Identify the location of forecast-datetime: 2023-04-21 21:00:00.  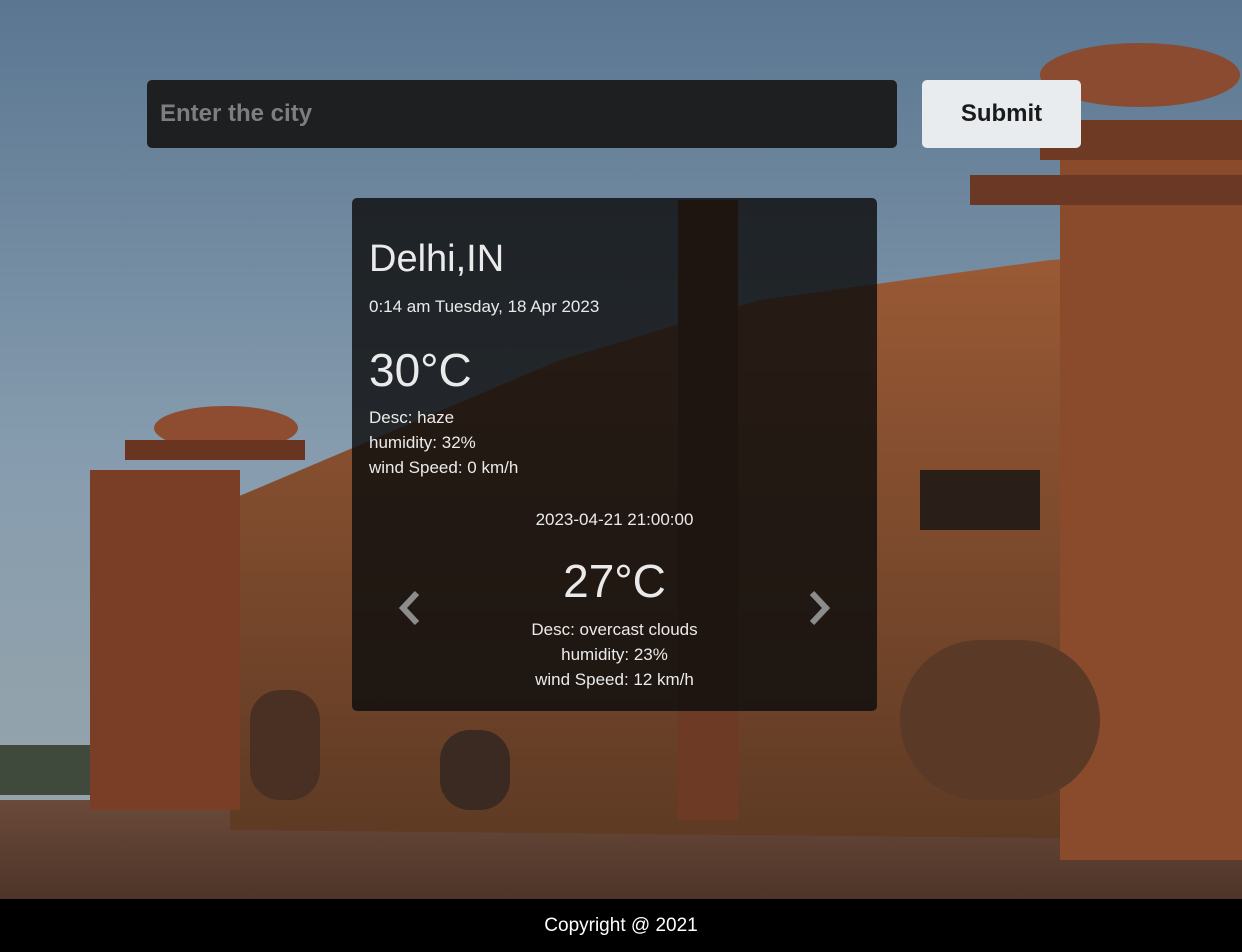
(614, 519).